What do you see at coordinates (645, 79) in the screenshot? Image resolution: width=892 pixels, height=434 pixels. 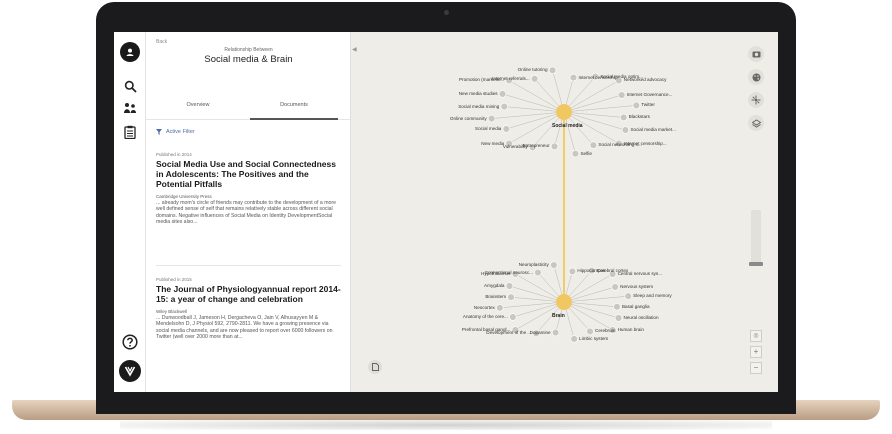 I see `graph-node-label: Networked advocacy` at bounding box center [645, 79].